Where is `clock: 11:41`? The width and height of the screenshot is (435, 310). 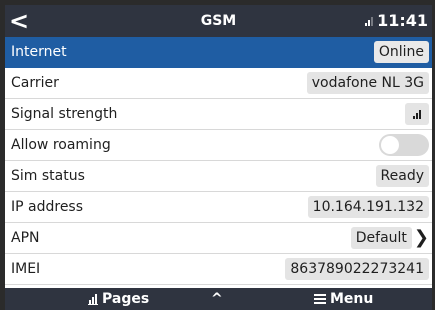
clock: 11:41 is located at coordinates (402, 20).